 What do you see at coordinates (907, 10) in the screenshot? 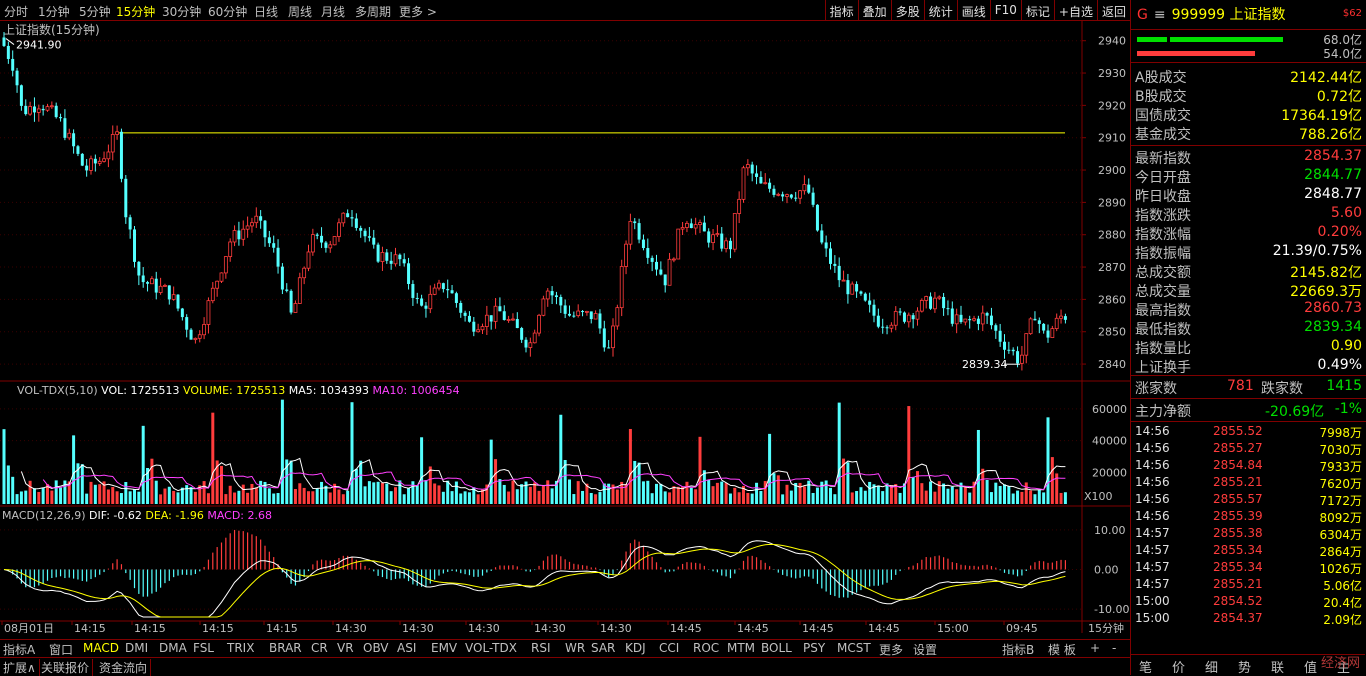
I see `tool-button-2: 多股` at bounding box center [907, 10].